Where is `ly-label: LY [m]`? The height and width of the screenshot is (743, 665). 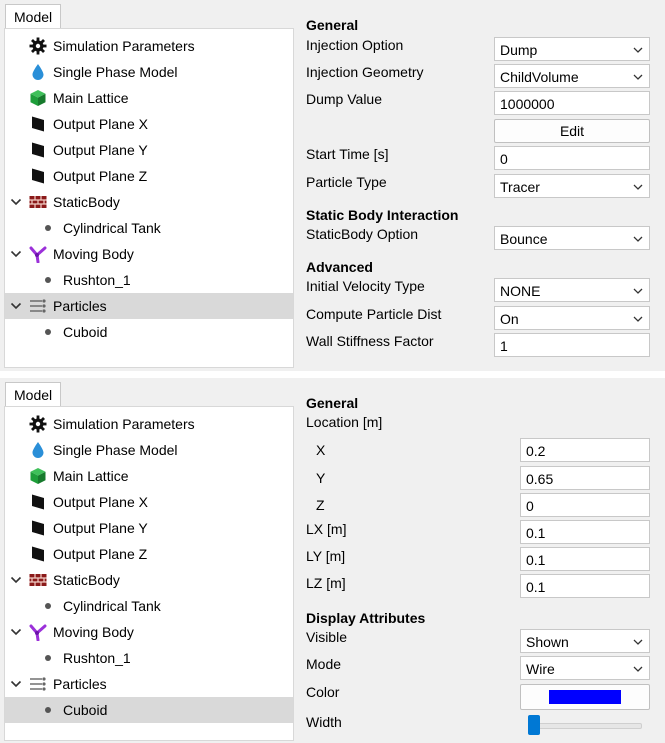
ly-label: LY [m] is located at coordinates (326, 556).